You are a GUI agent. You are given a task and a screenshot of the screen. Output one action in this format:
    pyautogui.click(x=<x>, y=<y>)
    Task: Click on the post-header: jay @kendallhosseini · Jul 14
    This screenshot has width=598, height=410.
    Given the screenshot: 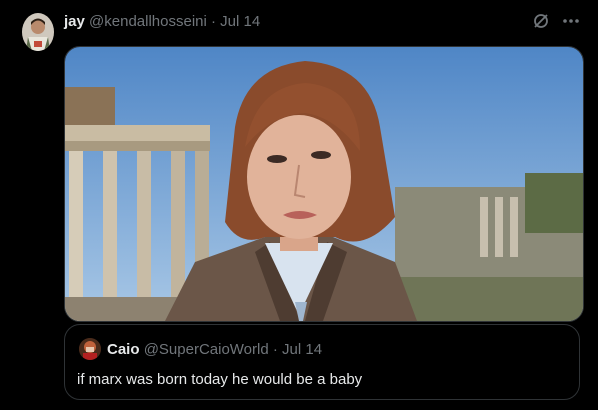 What is the action you would take?
    pyautogui.click(x=162, y=22)
    